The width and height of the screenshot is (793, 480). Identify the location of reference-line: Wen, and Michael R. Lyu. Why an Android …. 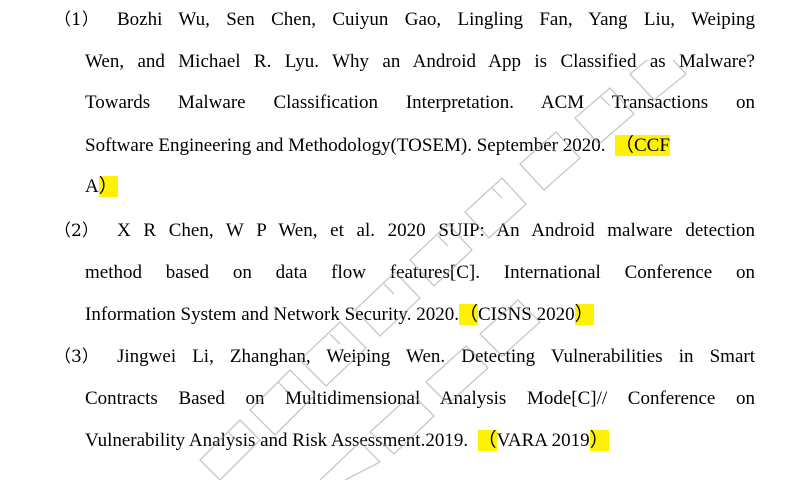
(420, 61).